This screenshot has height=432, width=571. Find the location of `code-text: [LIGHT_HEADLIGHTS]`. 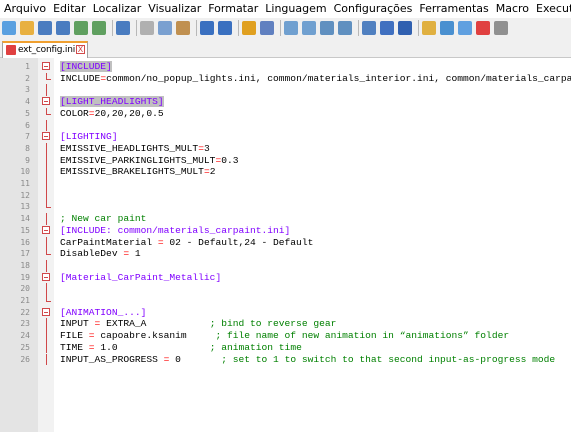

code-text: [LIGHT_HEADLIGHTS] is located at coordinates (112, 102).